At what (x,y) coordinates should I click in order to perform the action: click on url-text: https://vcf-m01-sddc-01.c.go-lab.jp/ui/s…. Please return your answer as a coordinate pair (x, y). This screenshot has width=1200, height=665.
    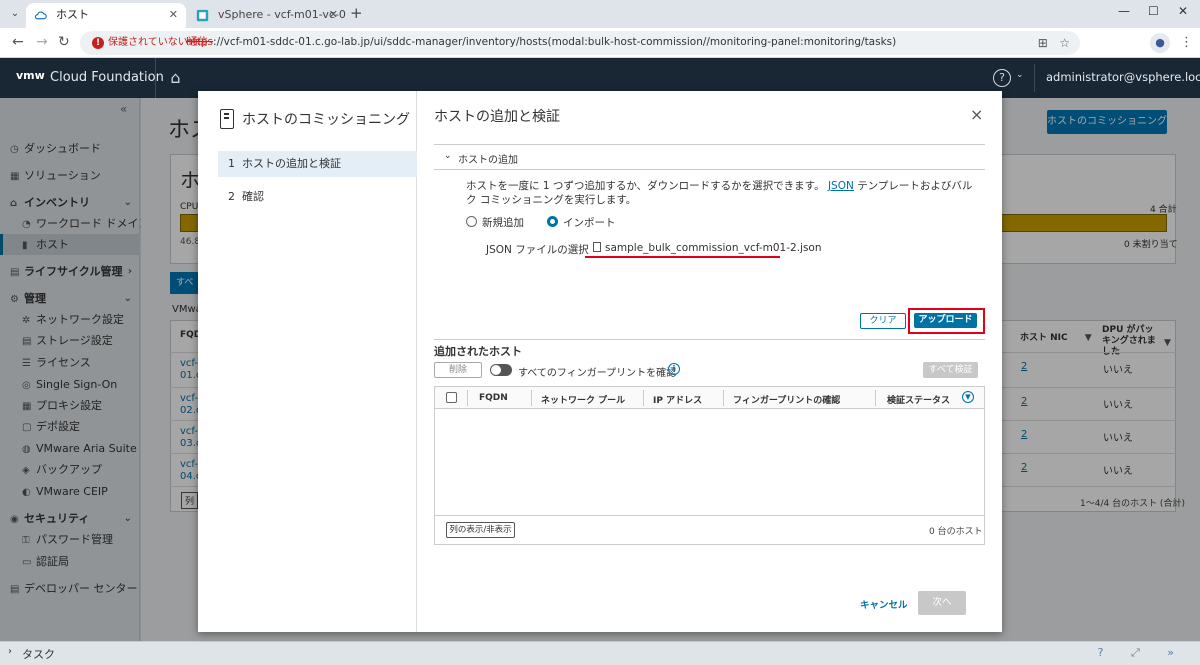
    Looking at the image, I should click on (541, 42).